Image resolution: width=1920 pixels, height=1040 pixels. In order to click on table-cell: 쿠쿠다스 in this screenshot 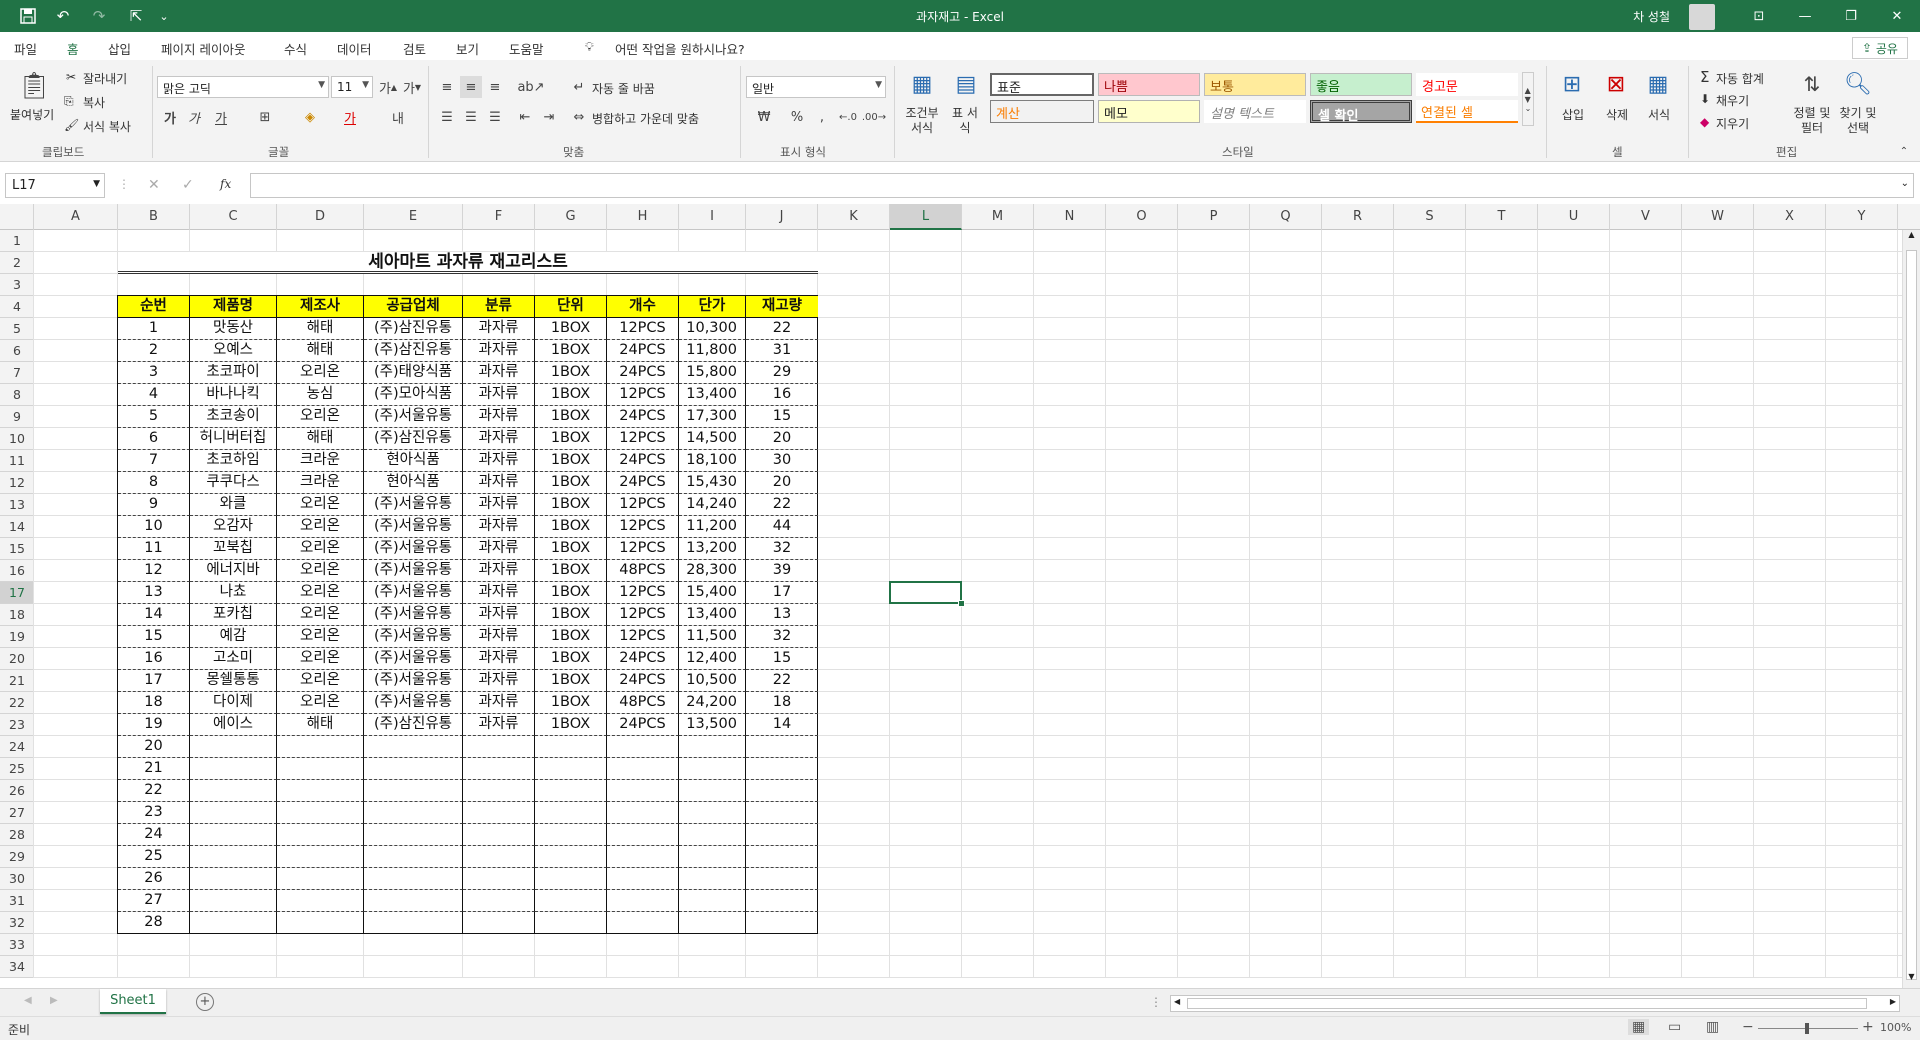, I will do `click(233, 483)`.